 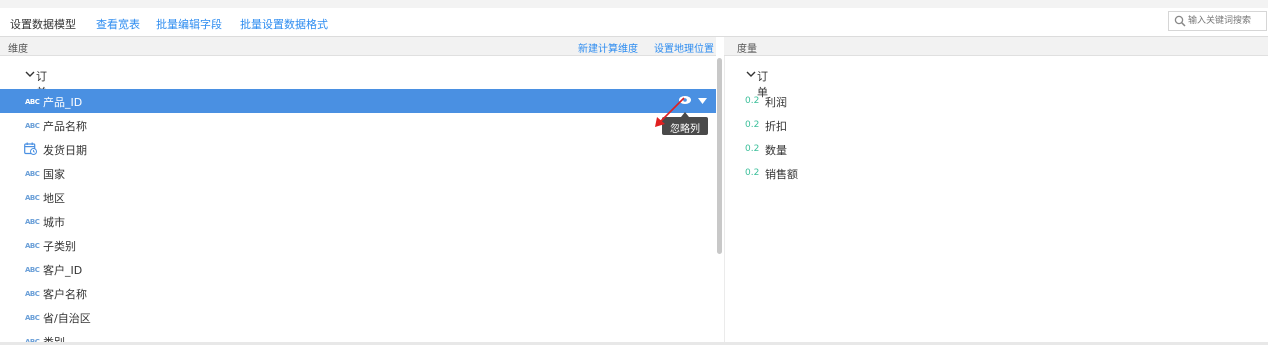 I want to click on dimension-field-row: ABC 子类别, so click(x=358, y=245).